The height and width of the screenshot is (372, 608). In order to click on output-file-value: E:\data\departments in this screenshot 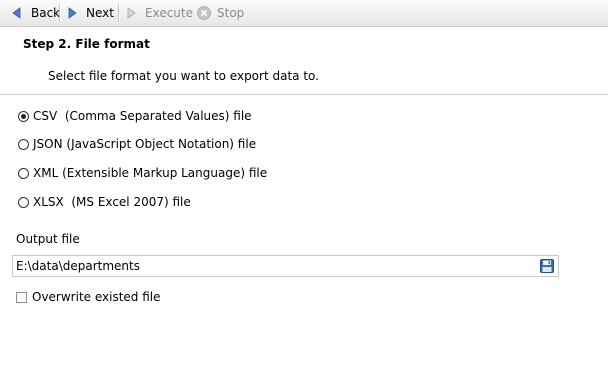, I will do `click(78, 266)`.